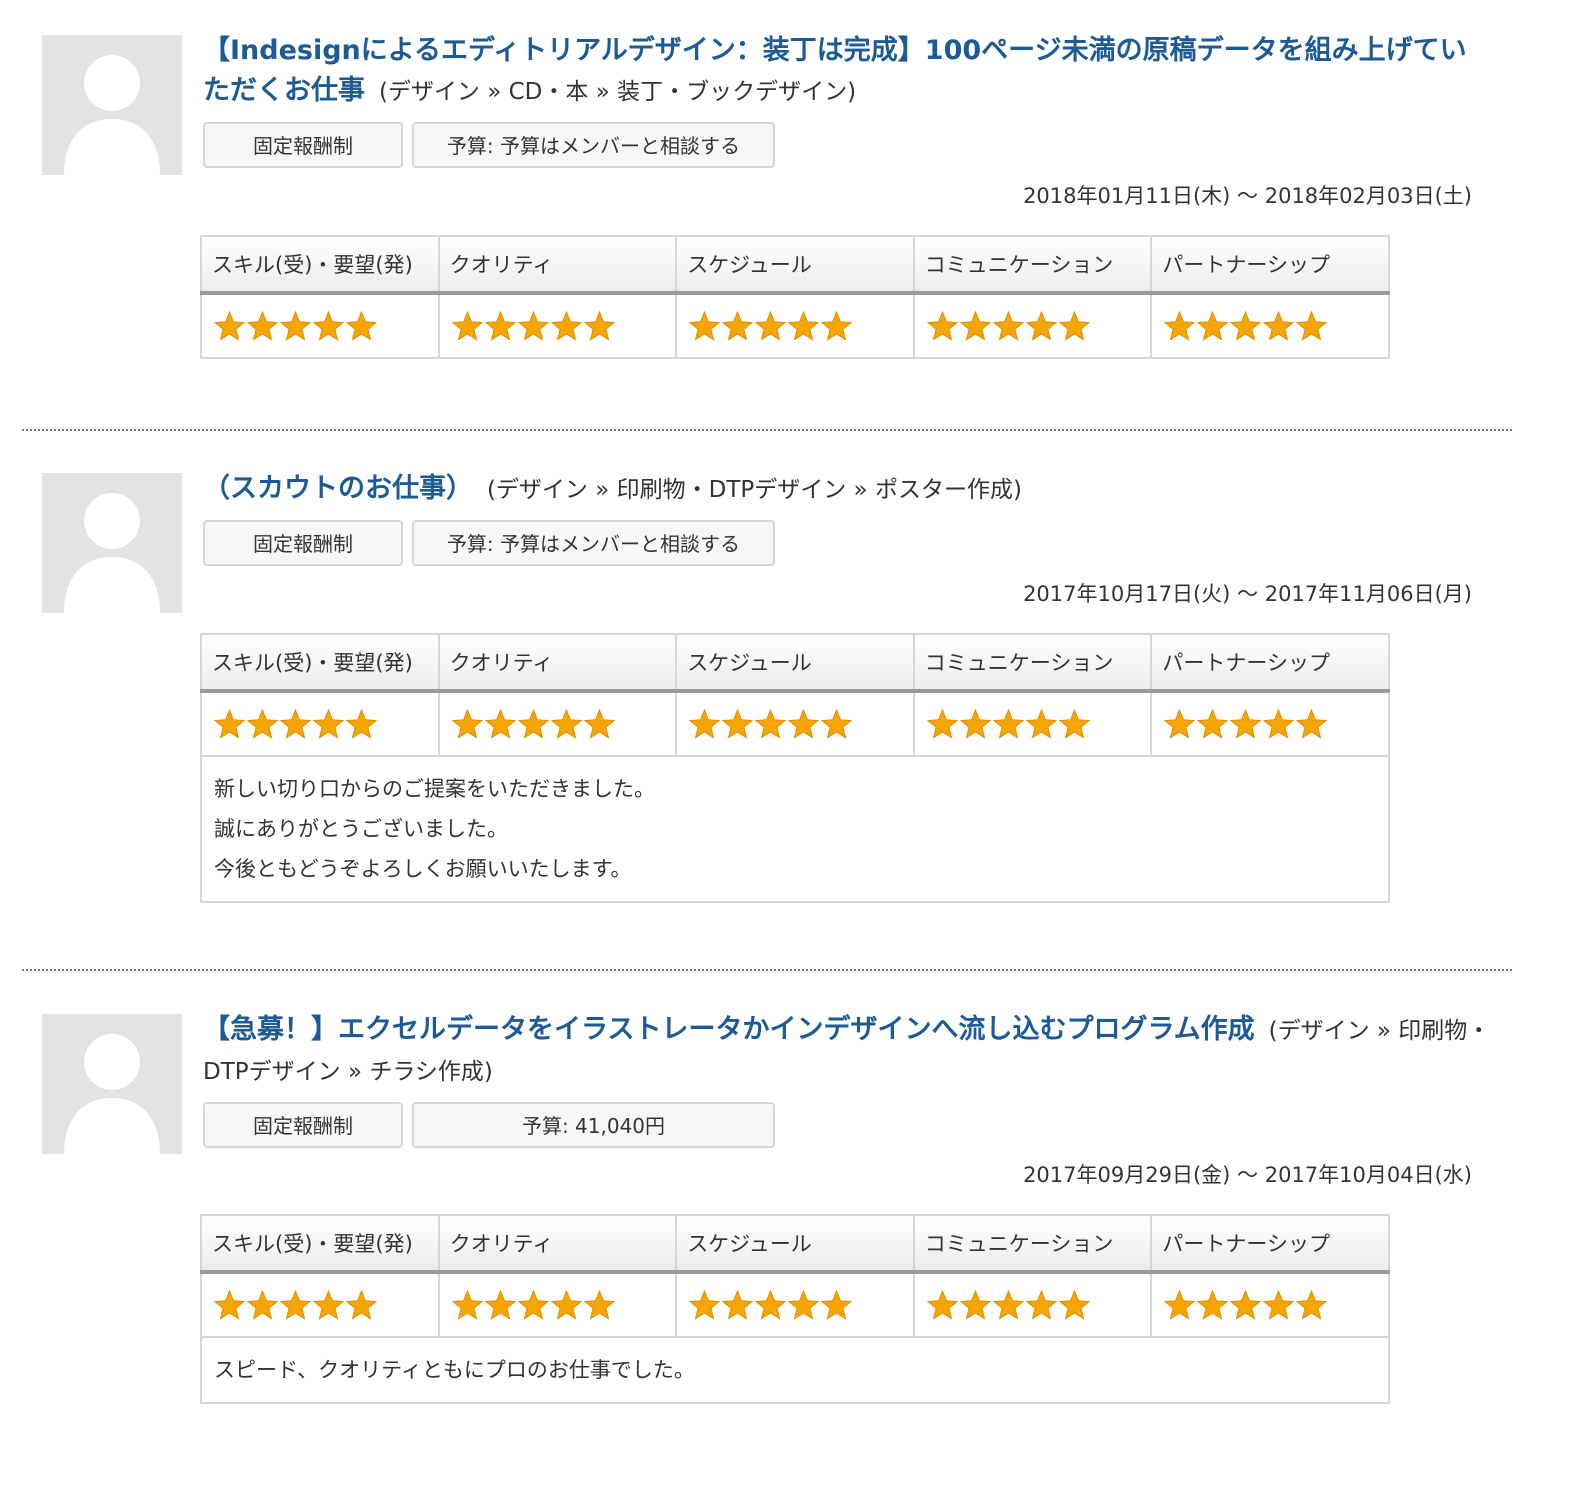 This screenshot has height=1488, width=1592. I want to click on period-end: 2017年10月04日(水), so click(1368, 1175).